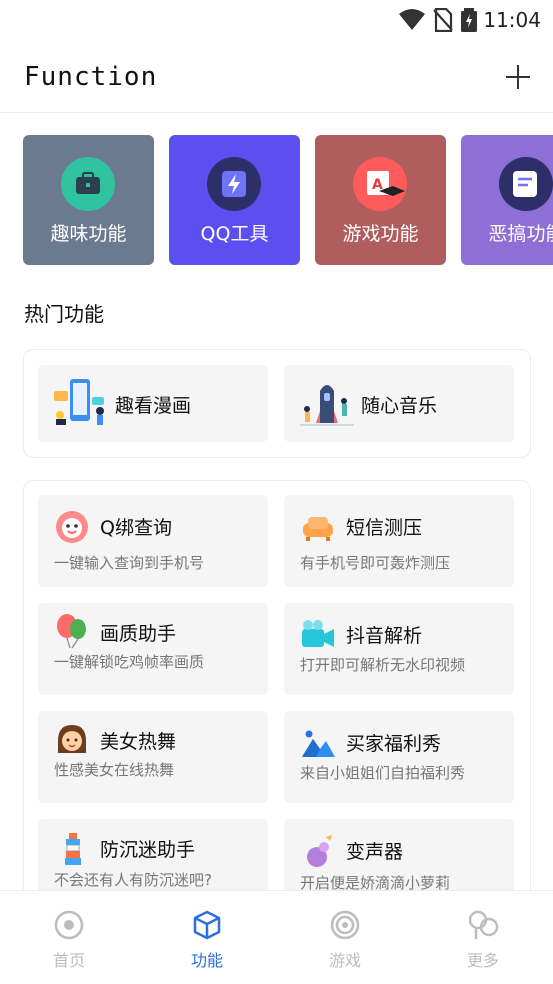 The image size is (553, 984). What do you see at coordinates (206, 960) in the screenshot?
I see `nav-label: 功能` at bounding box center [206, 960].